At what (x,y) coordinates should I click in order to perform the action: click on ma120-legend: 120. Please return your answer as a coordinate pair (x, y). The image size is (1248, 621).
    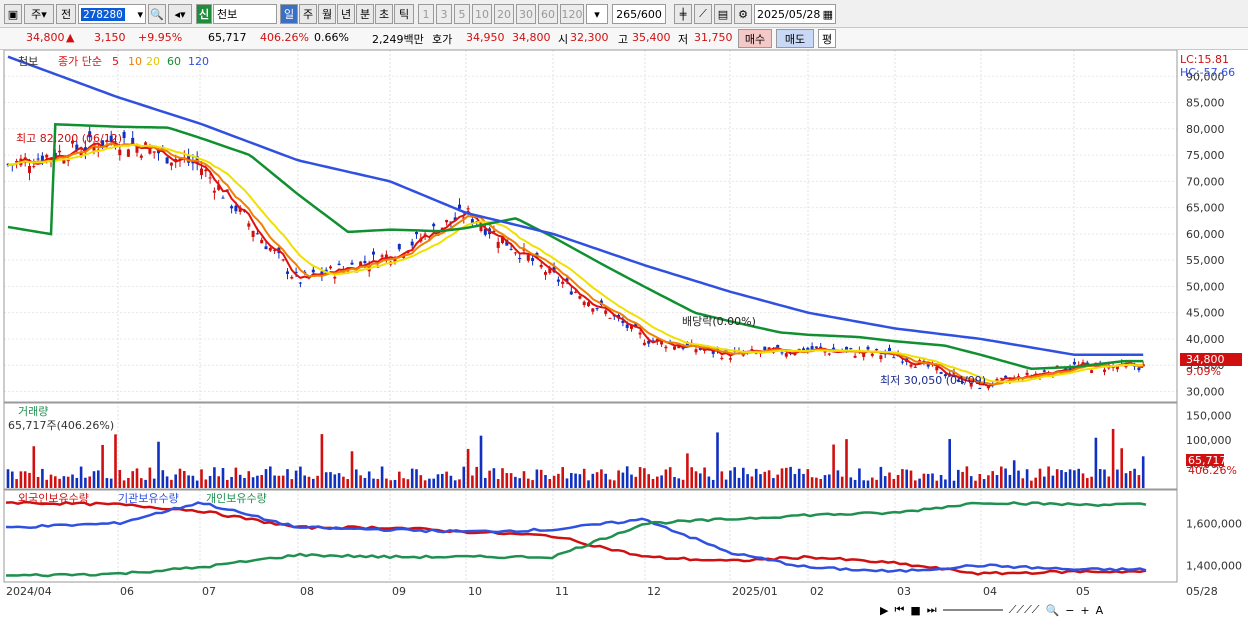
    Looking at the image, I should click on (198, 61).